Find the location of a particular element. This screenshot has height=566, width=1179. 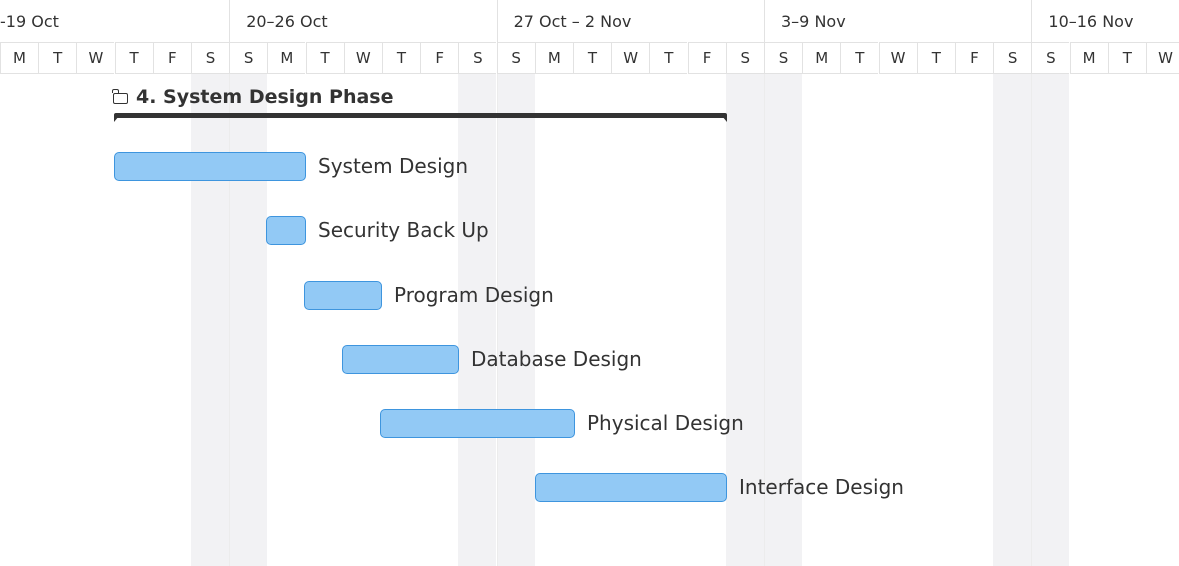

task-label: Security Back Up is located at coordinates (403, 230).